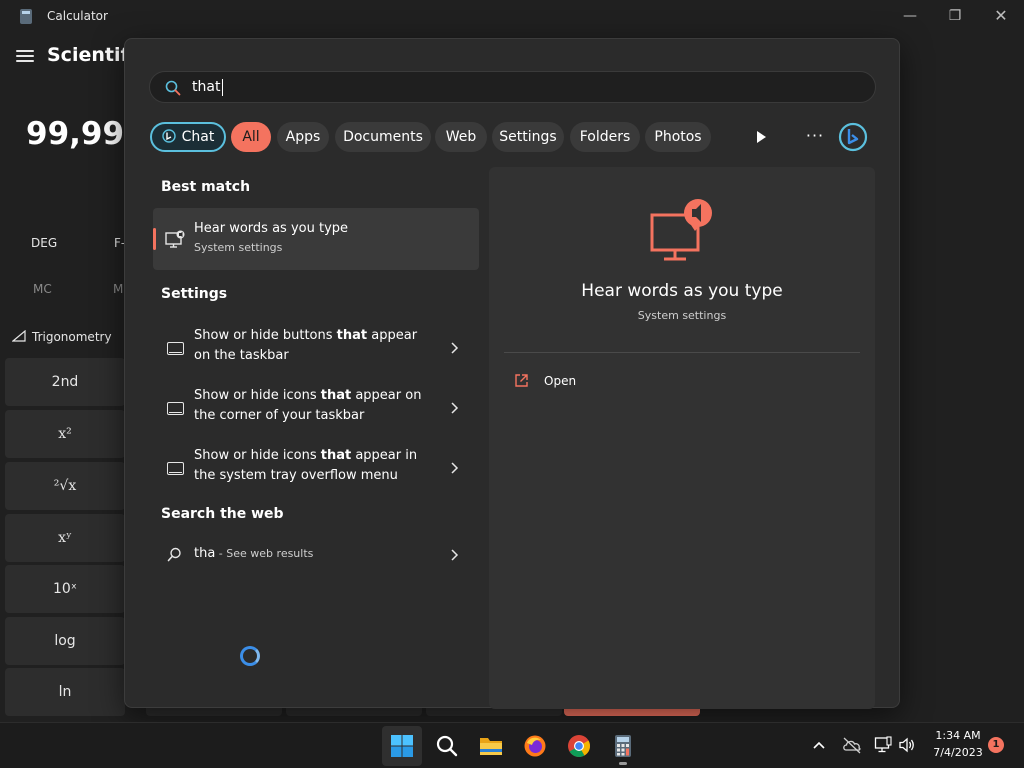  Describe the element at coordinates (65, 382) in the screenshot. I see `second-key: 2nd` at that location.